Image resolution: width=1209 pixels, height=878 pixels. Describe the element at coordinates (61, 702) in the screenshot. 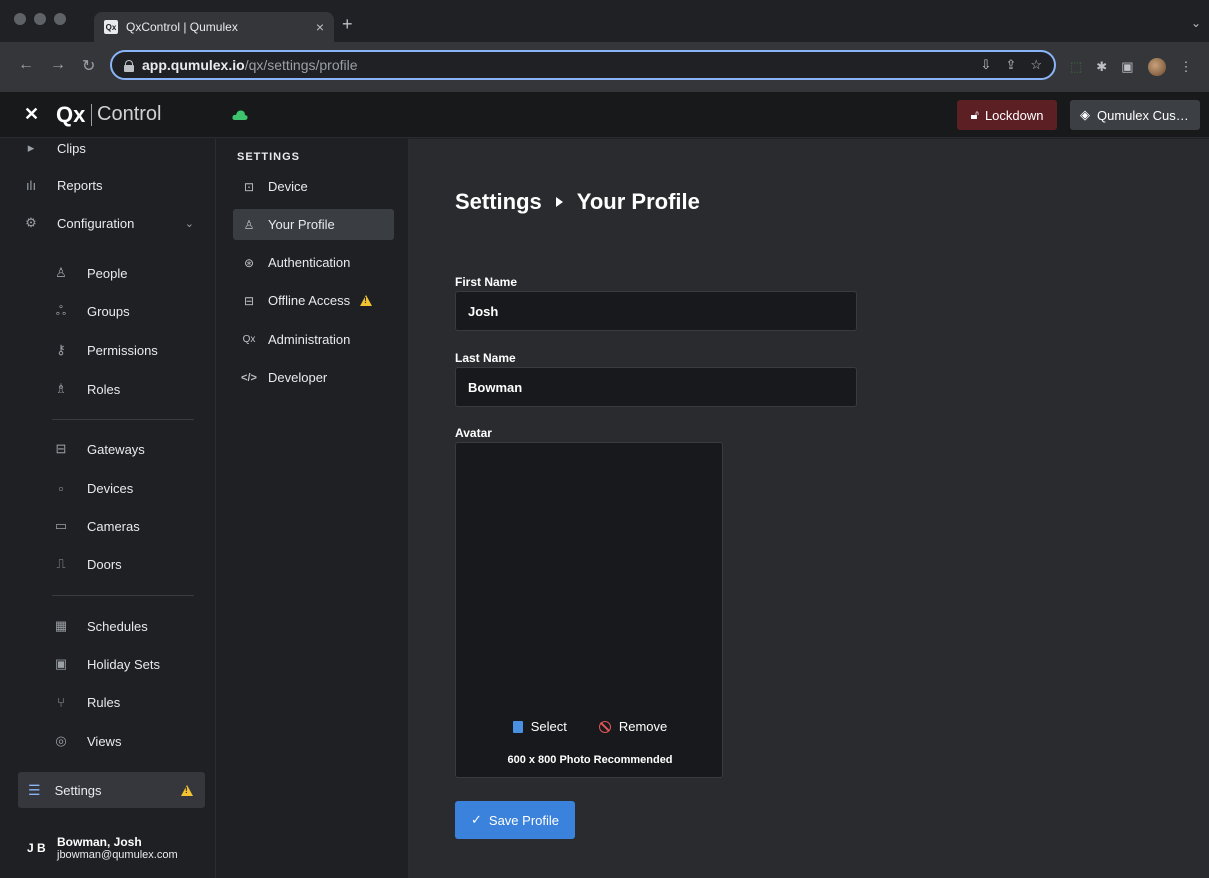

I see `branch-icon: ⑂` at that location.